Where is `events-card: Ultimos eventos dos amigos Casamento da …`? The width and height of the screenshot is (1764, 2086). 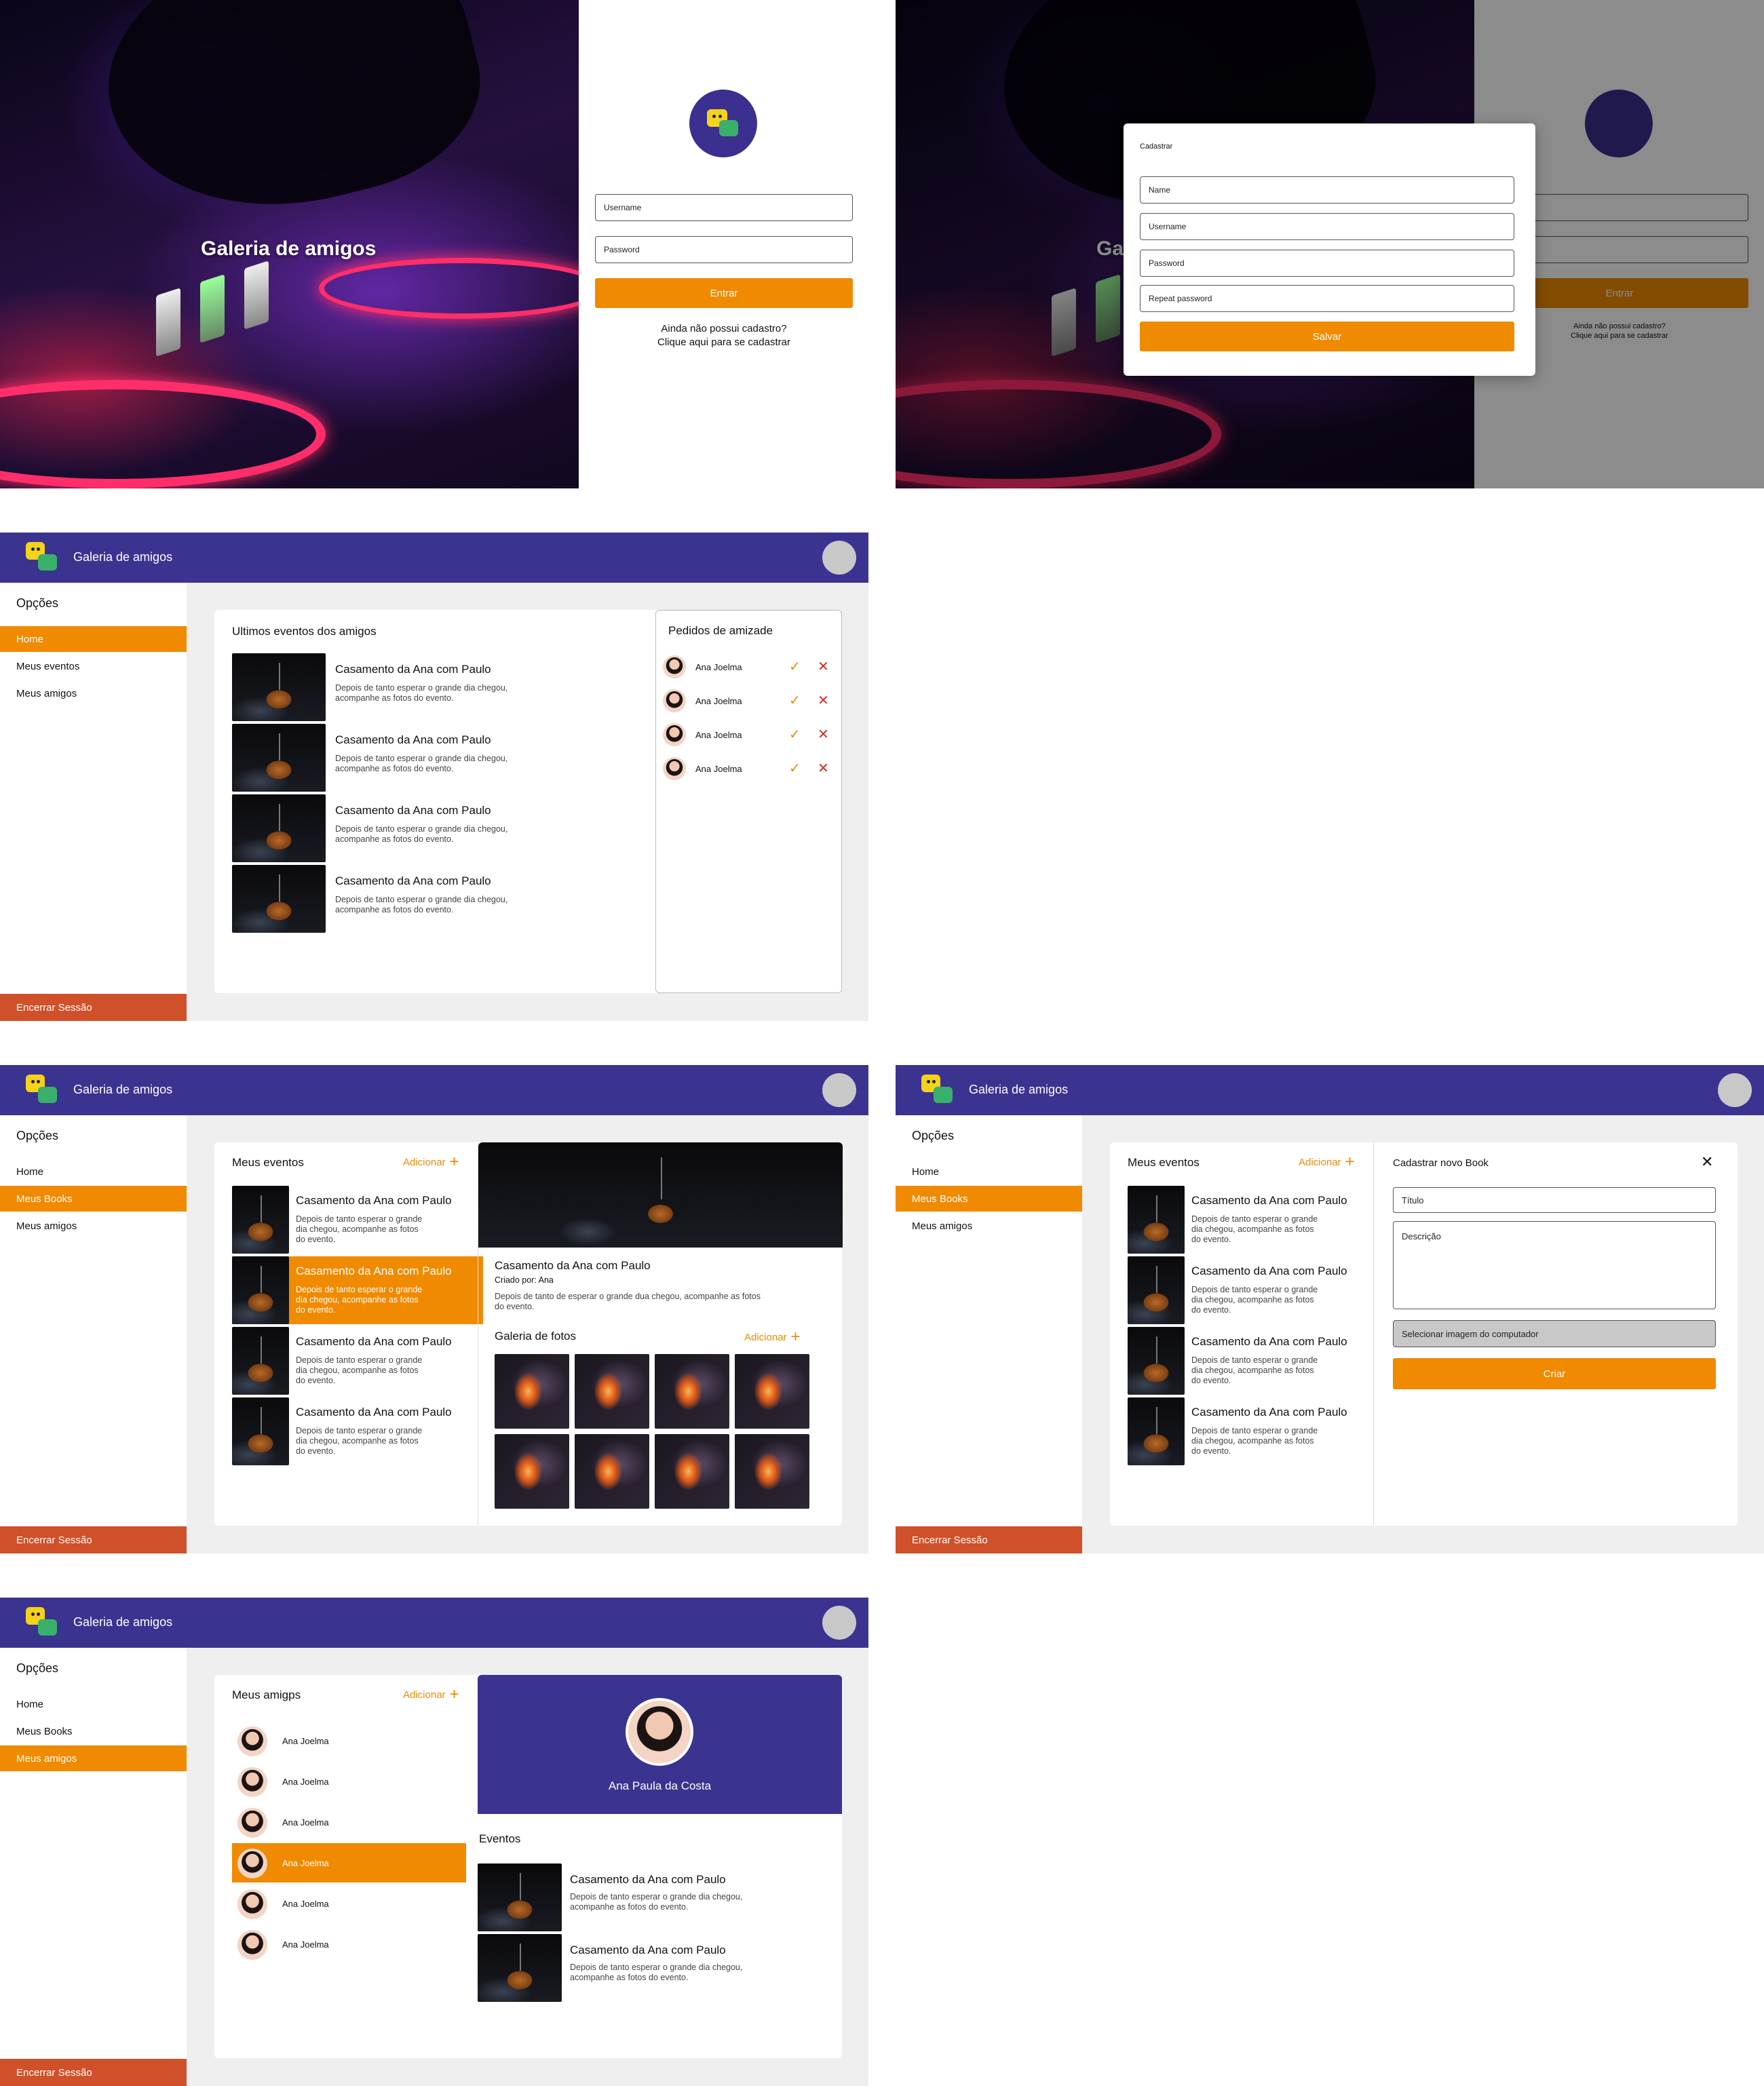 events-card: Ultimos eventos dos amigos Casamento da … is located at coordinates (528, 801).